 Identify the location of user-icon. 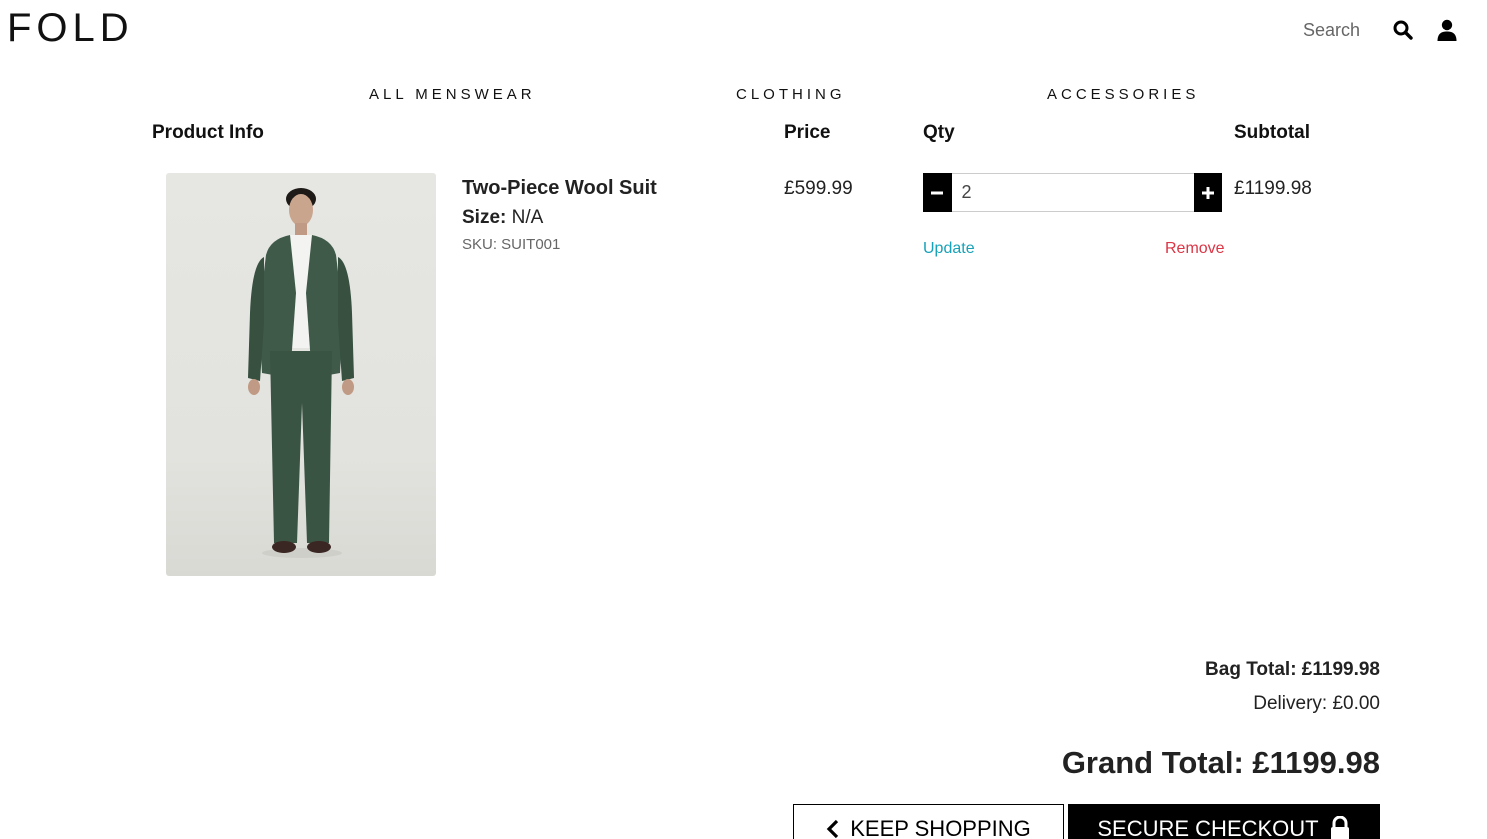
(1447, 30).